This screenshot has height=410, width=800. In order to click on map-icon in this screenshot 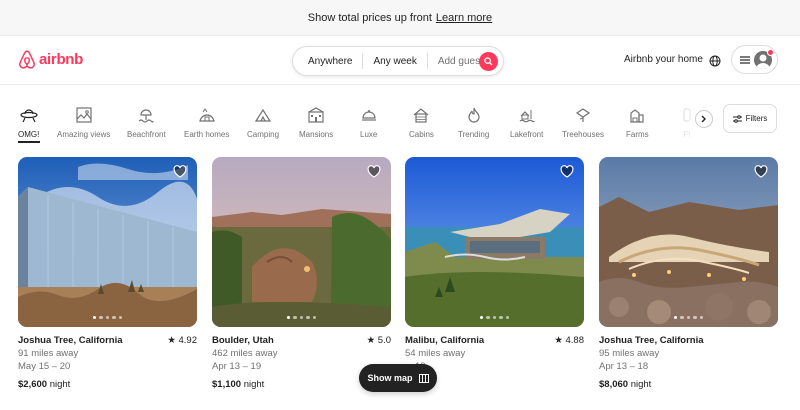, I will do `click(423, 378)`.